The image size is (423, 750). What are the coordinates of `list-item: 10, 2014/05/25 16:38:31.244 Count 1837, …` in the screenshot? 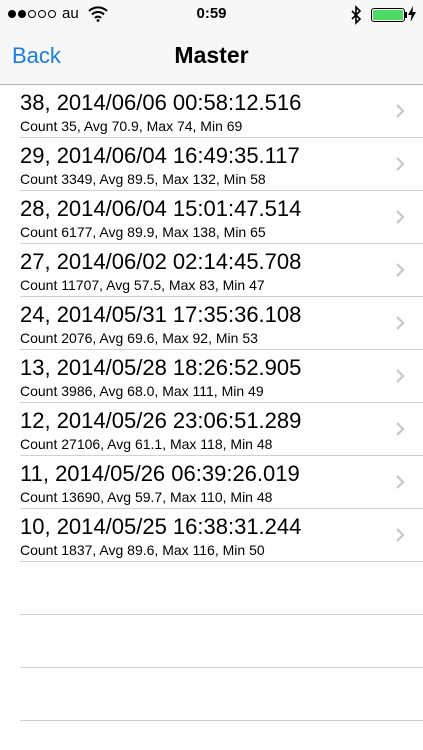 It's located at (221, 535).